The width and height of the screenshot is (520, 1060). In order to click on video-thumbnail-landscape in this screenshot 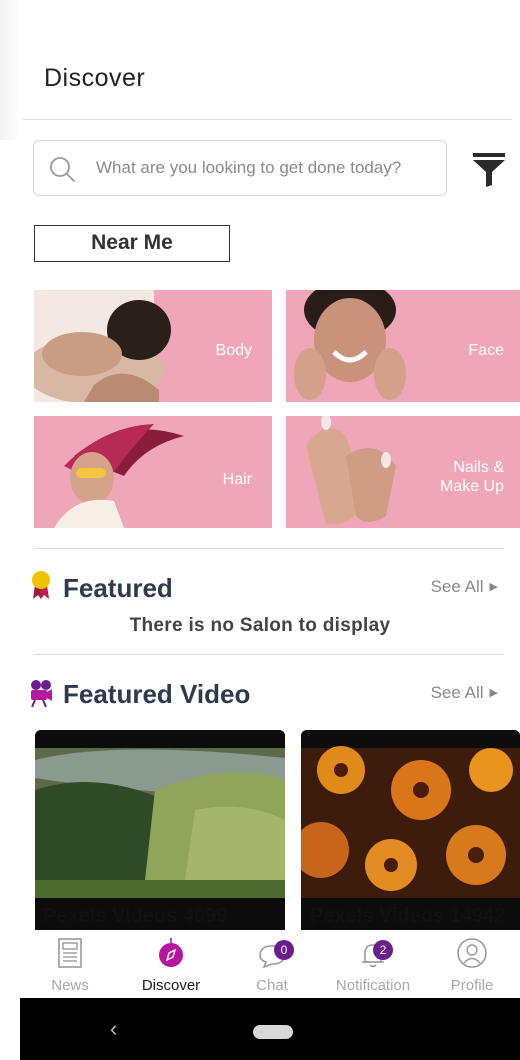, I will do `click(160, 830)`.